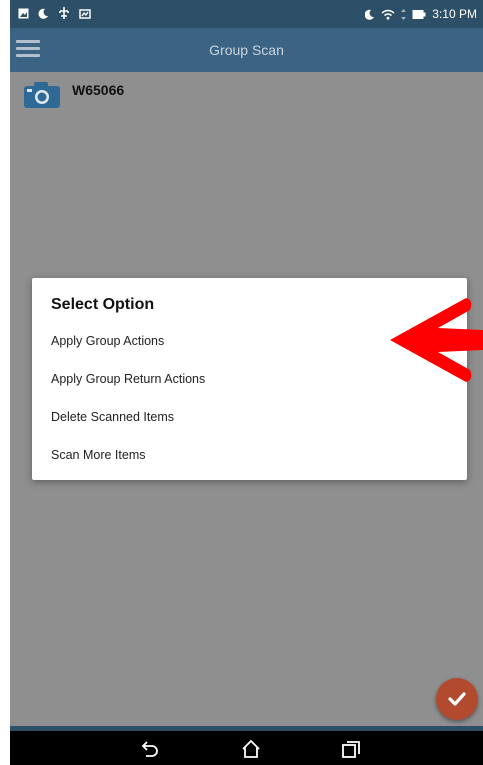 This screenshot has height=765, width=483. What do you see at coordinates (149, 749) in the screenshot?
I see `back-icon` at bounding box center [149, 749].